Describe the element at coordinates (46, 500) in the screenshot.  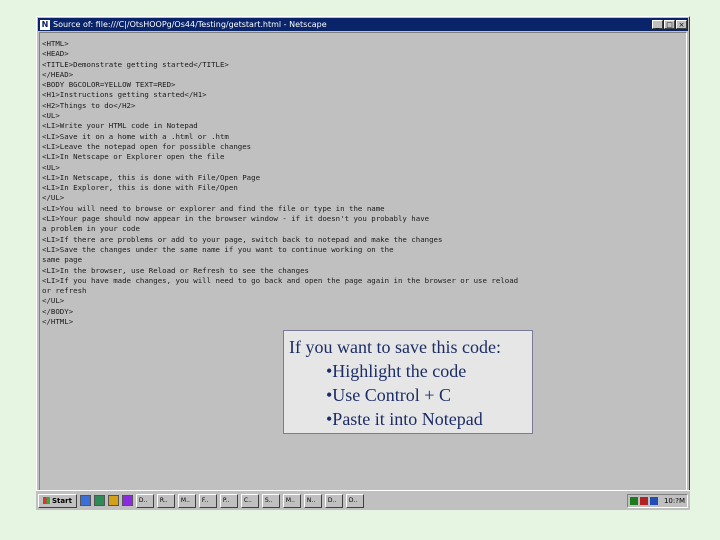
I see `windows-flag-icon` at that location.